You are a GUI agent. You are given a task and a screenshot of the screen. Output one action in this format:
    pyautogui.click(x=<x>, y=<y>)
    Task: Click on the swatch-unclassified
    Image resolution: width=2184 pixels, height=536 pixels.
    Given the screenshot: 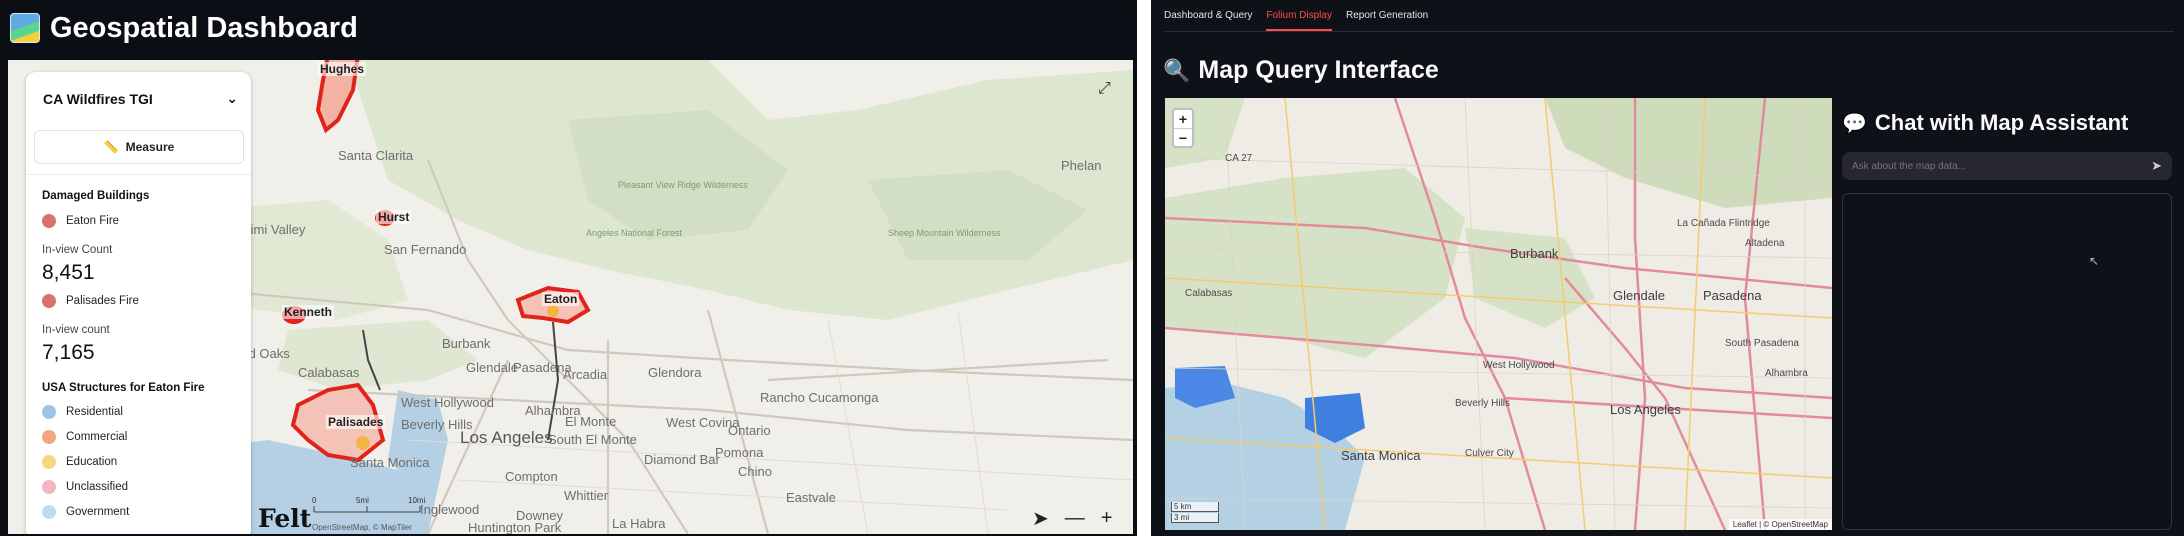 What is the action you would take?
    pyautogui.click(x=49, y=487)
    